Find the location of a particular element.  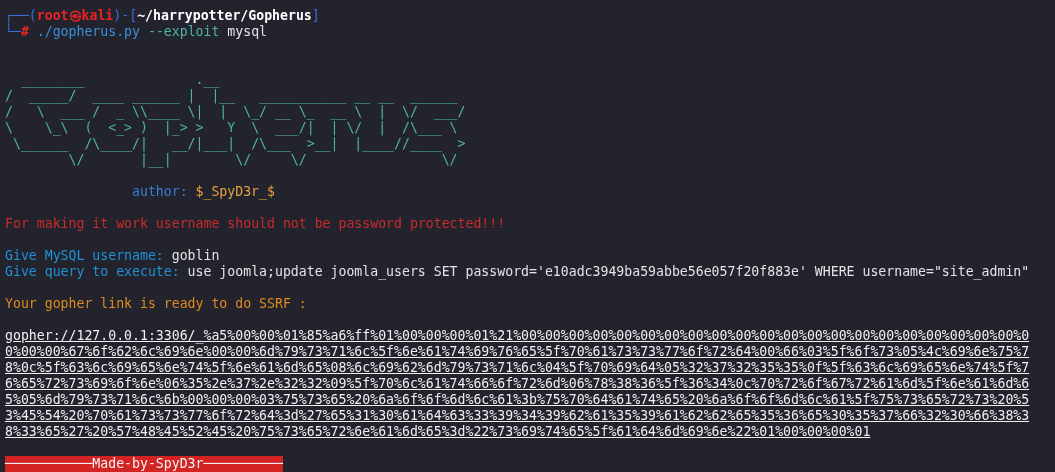

prompt-frame: ] is located at coordinates (315, 15).